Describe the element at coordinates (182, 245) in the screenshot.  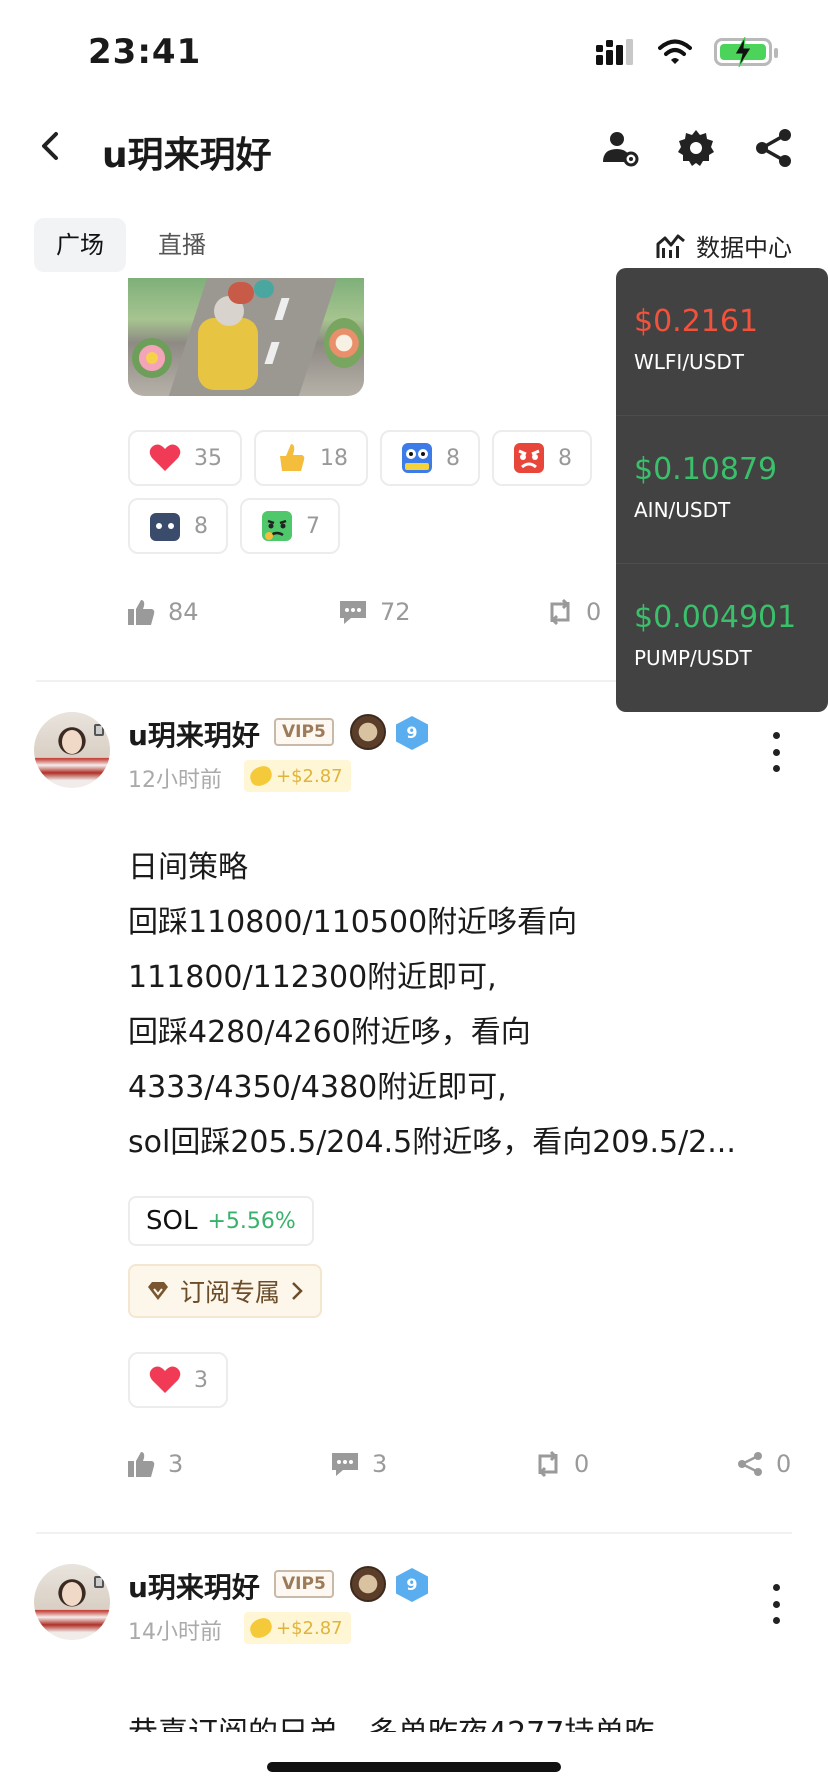
I see `tab-live: 直播` at that location.